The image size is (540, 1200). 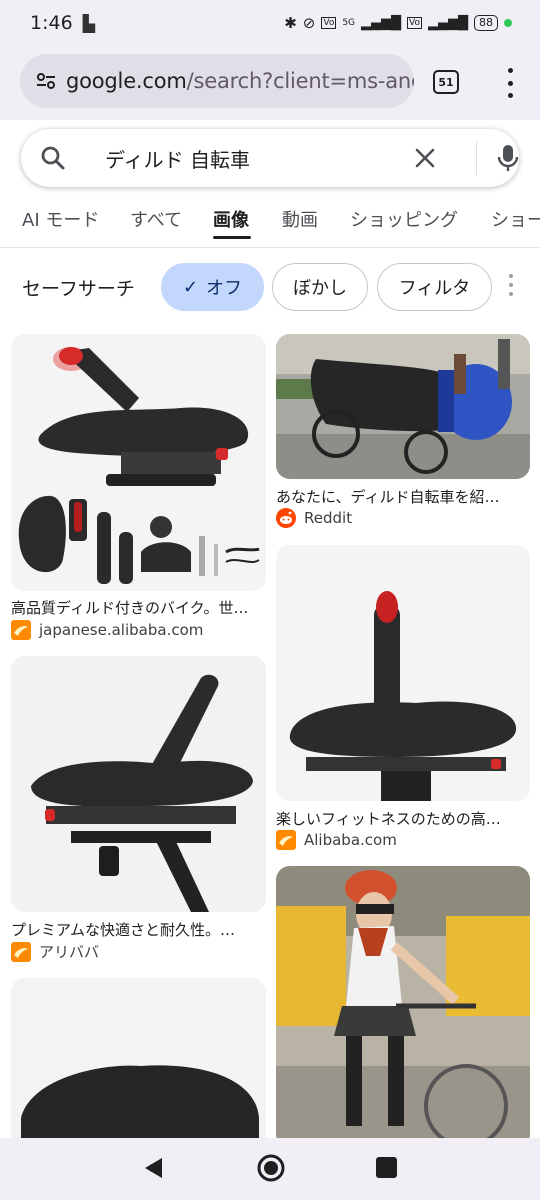 I want to click on network-type-label: 5G, so click(x=349, y=23).